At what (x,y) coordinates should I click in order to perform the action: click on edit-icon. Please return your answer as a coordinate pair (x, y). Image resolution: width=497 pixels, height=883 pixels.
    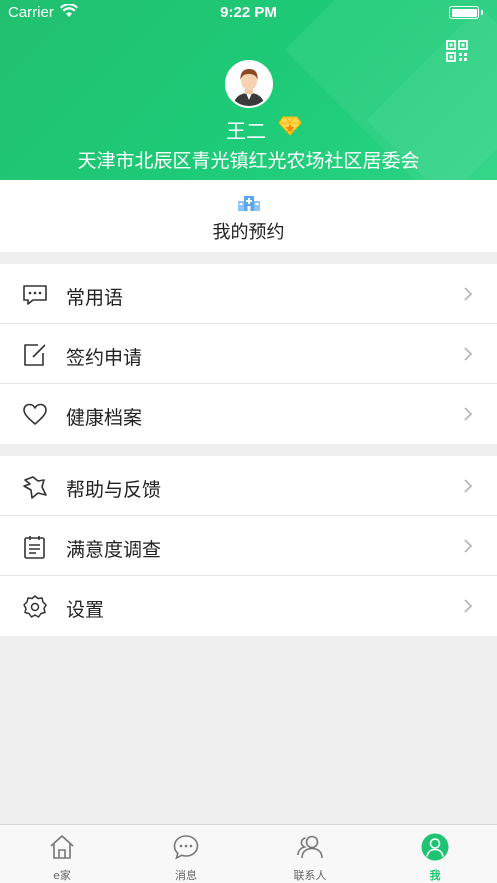
    Looking at the image, I should click on (35, 355).